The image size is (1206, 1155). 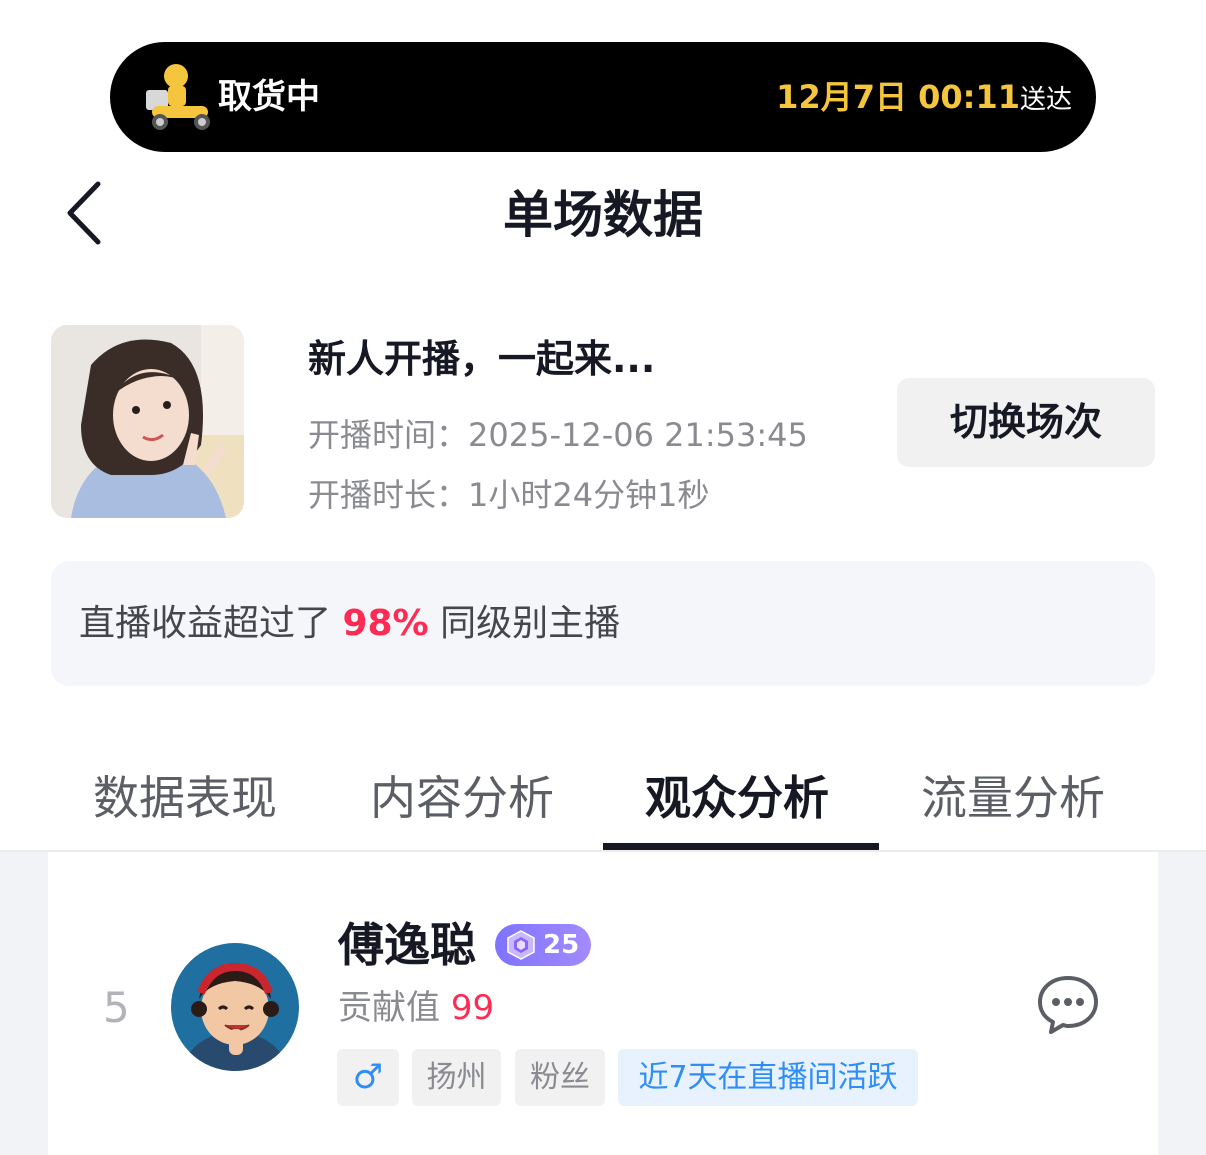 I want to click on banner-prefix: 直播收益超过了, so click(x=211, y=623).